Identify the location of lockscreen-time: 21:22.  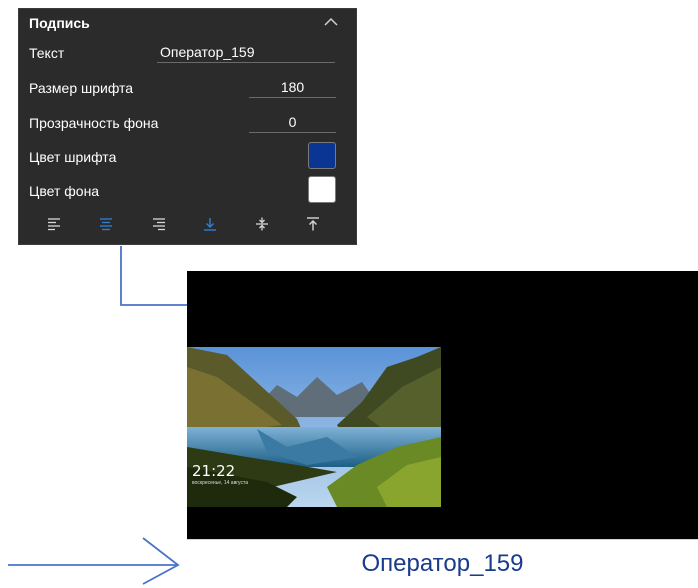
(214, 471).